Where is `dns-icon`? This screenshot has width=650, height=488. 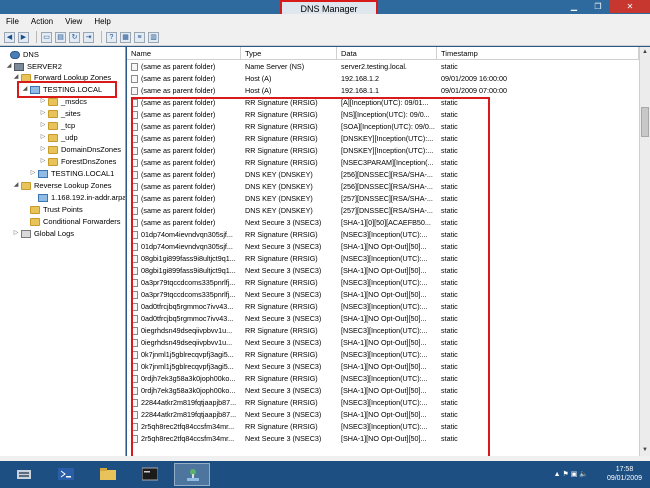 dns-icon is located at coordinates (15, 54).